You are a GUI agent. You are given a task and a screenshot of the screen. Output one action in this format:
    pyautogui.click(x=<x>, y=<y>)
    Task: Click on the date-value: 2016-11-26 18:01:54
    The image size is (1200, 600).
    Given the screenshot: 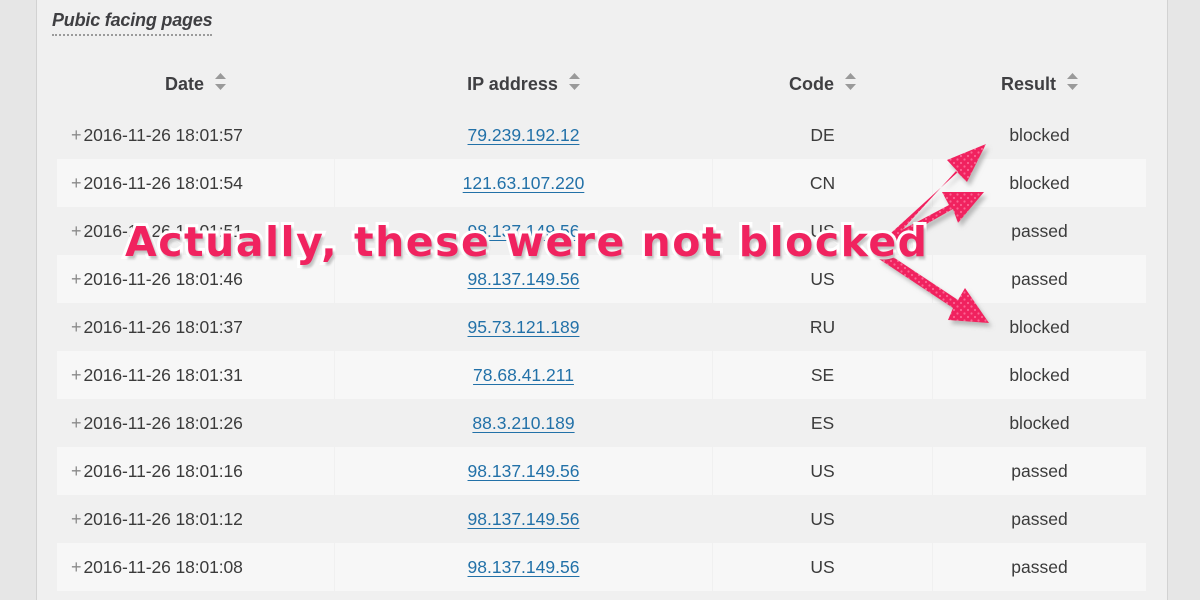 What is the action you would take?
    pyautogui.click(x=163, y=182)
    